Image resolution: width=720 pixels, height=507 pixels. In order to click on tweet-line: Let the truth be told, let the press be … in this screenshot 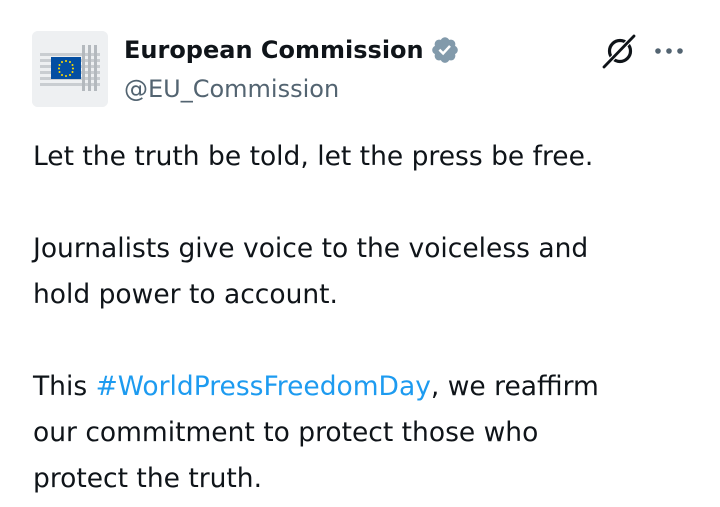, I will do `click(313, 156)`.